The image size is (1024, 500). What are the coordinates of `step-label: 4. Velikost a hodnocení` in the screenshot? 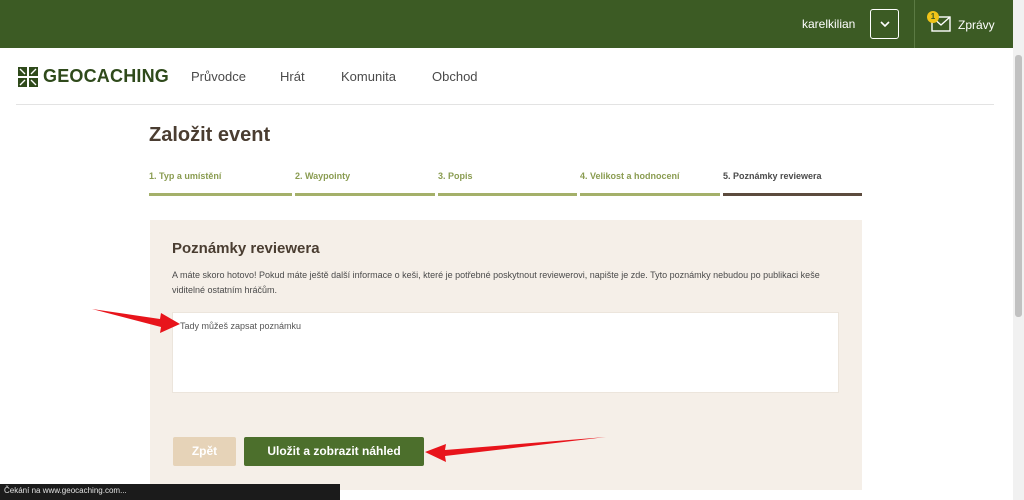 It's located at (630, 176).